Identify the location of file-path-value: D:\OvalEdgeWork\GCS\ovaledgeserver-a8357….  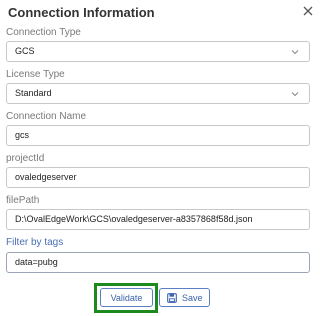
(134, 219).